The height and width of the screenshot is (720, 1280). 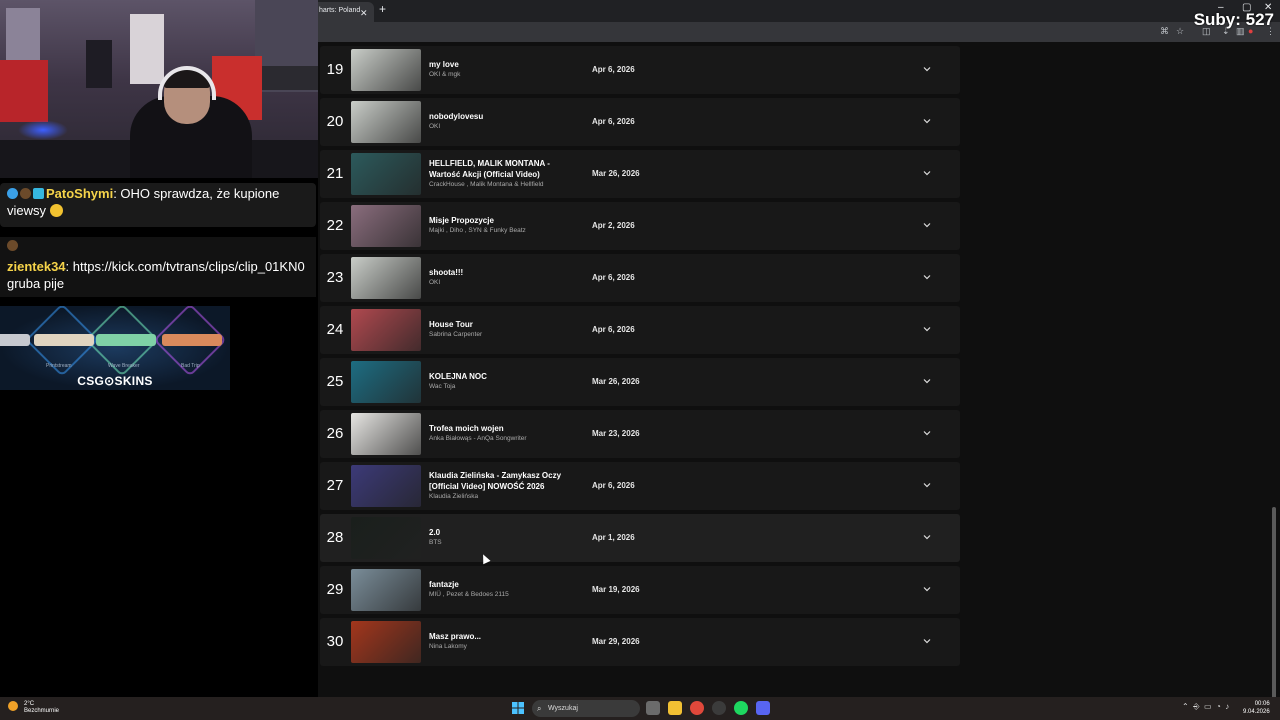 What do you see at coordinates (335, 641) in the screenshot?
I see `rank-number: 30` at bounding box center [335, 641].